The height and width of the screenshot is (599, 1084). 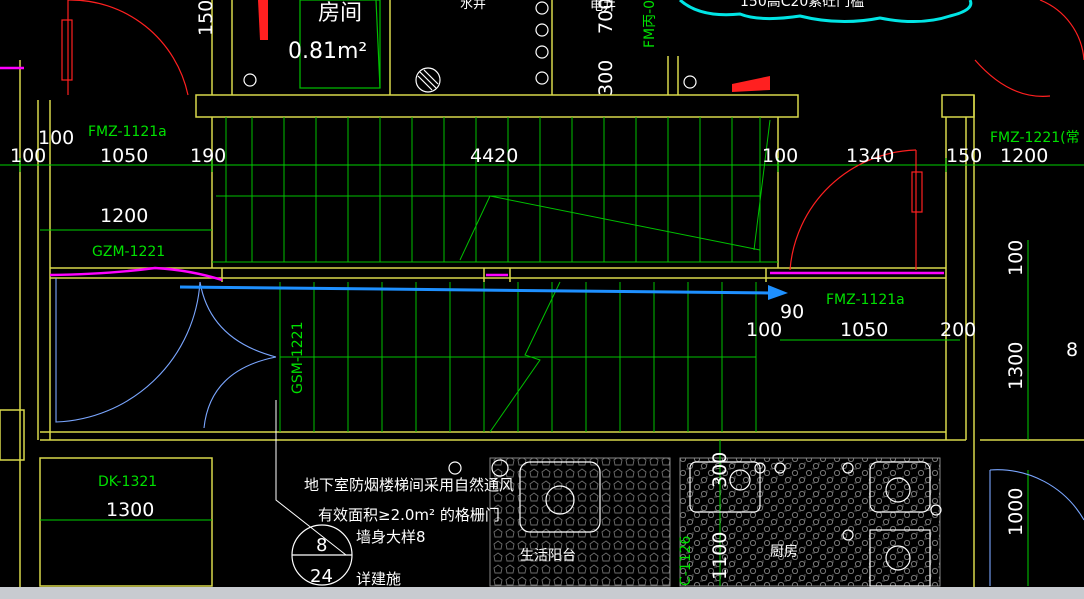 I want to click on note-line-3: 墙身大样8, so click(x=391, y=537).